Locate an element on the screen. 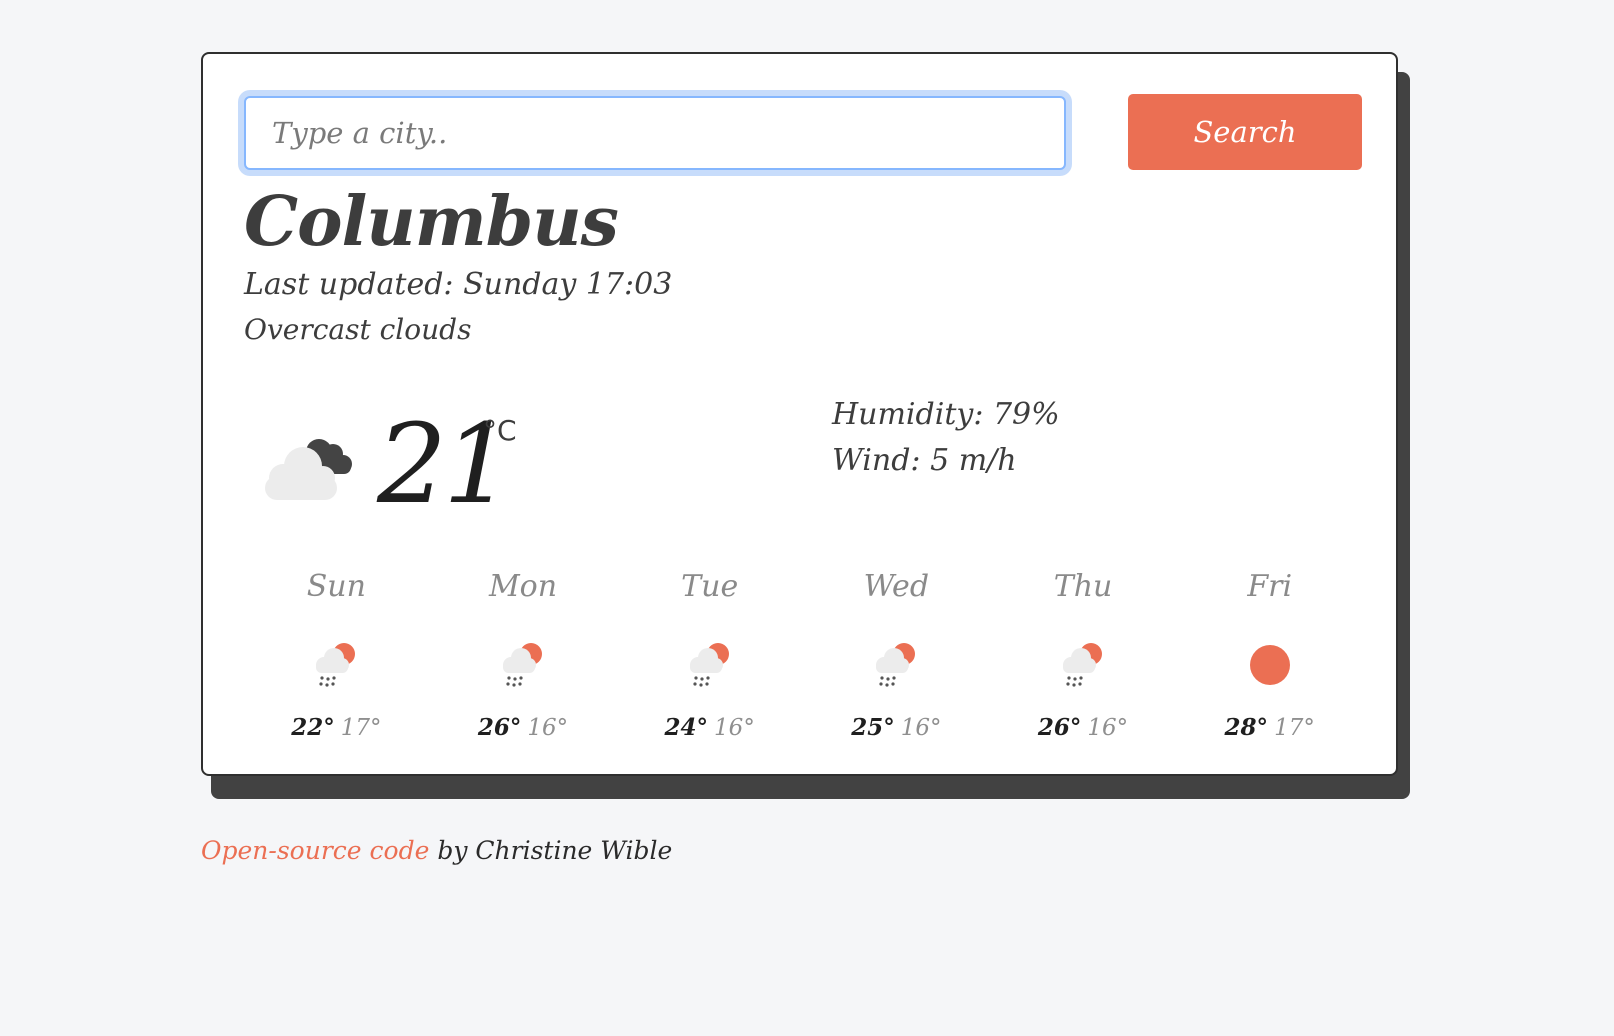 The width and height of the screenshot is (1614, 1036). forecast-temps: 28° 17° is located at coordinates (1270, 728).